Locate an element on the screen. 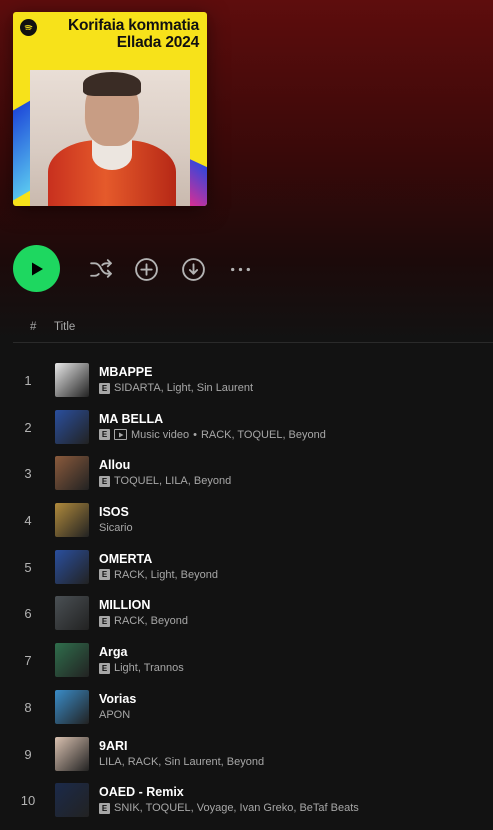 The width and height of the screenshot is (493, 830). track-title: MBAPPE is located at coordinates (125, 372).